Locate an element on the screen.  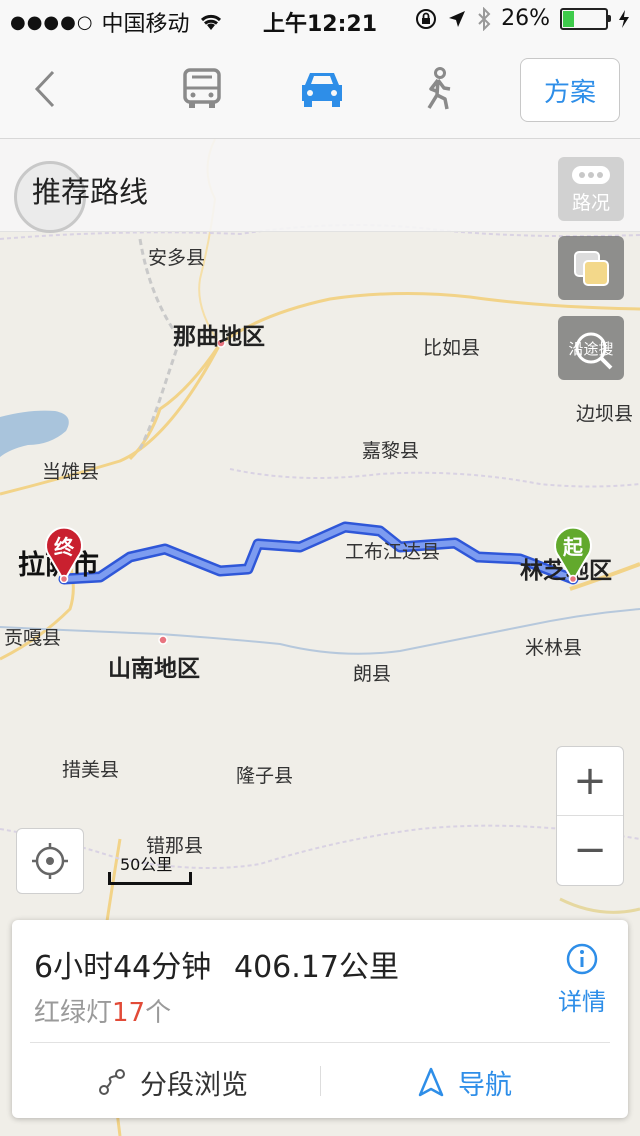
chevron-left-icon is located at coordinates (44, 89).